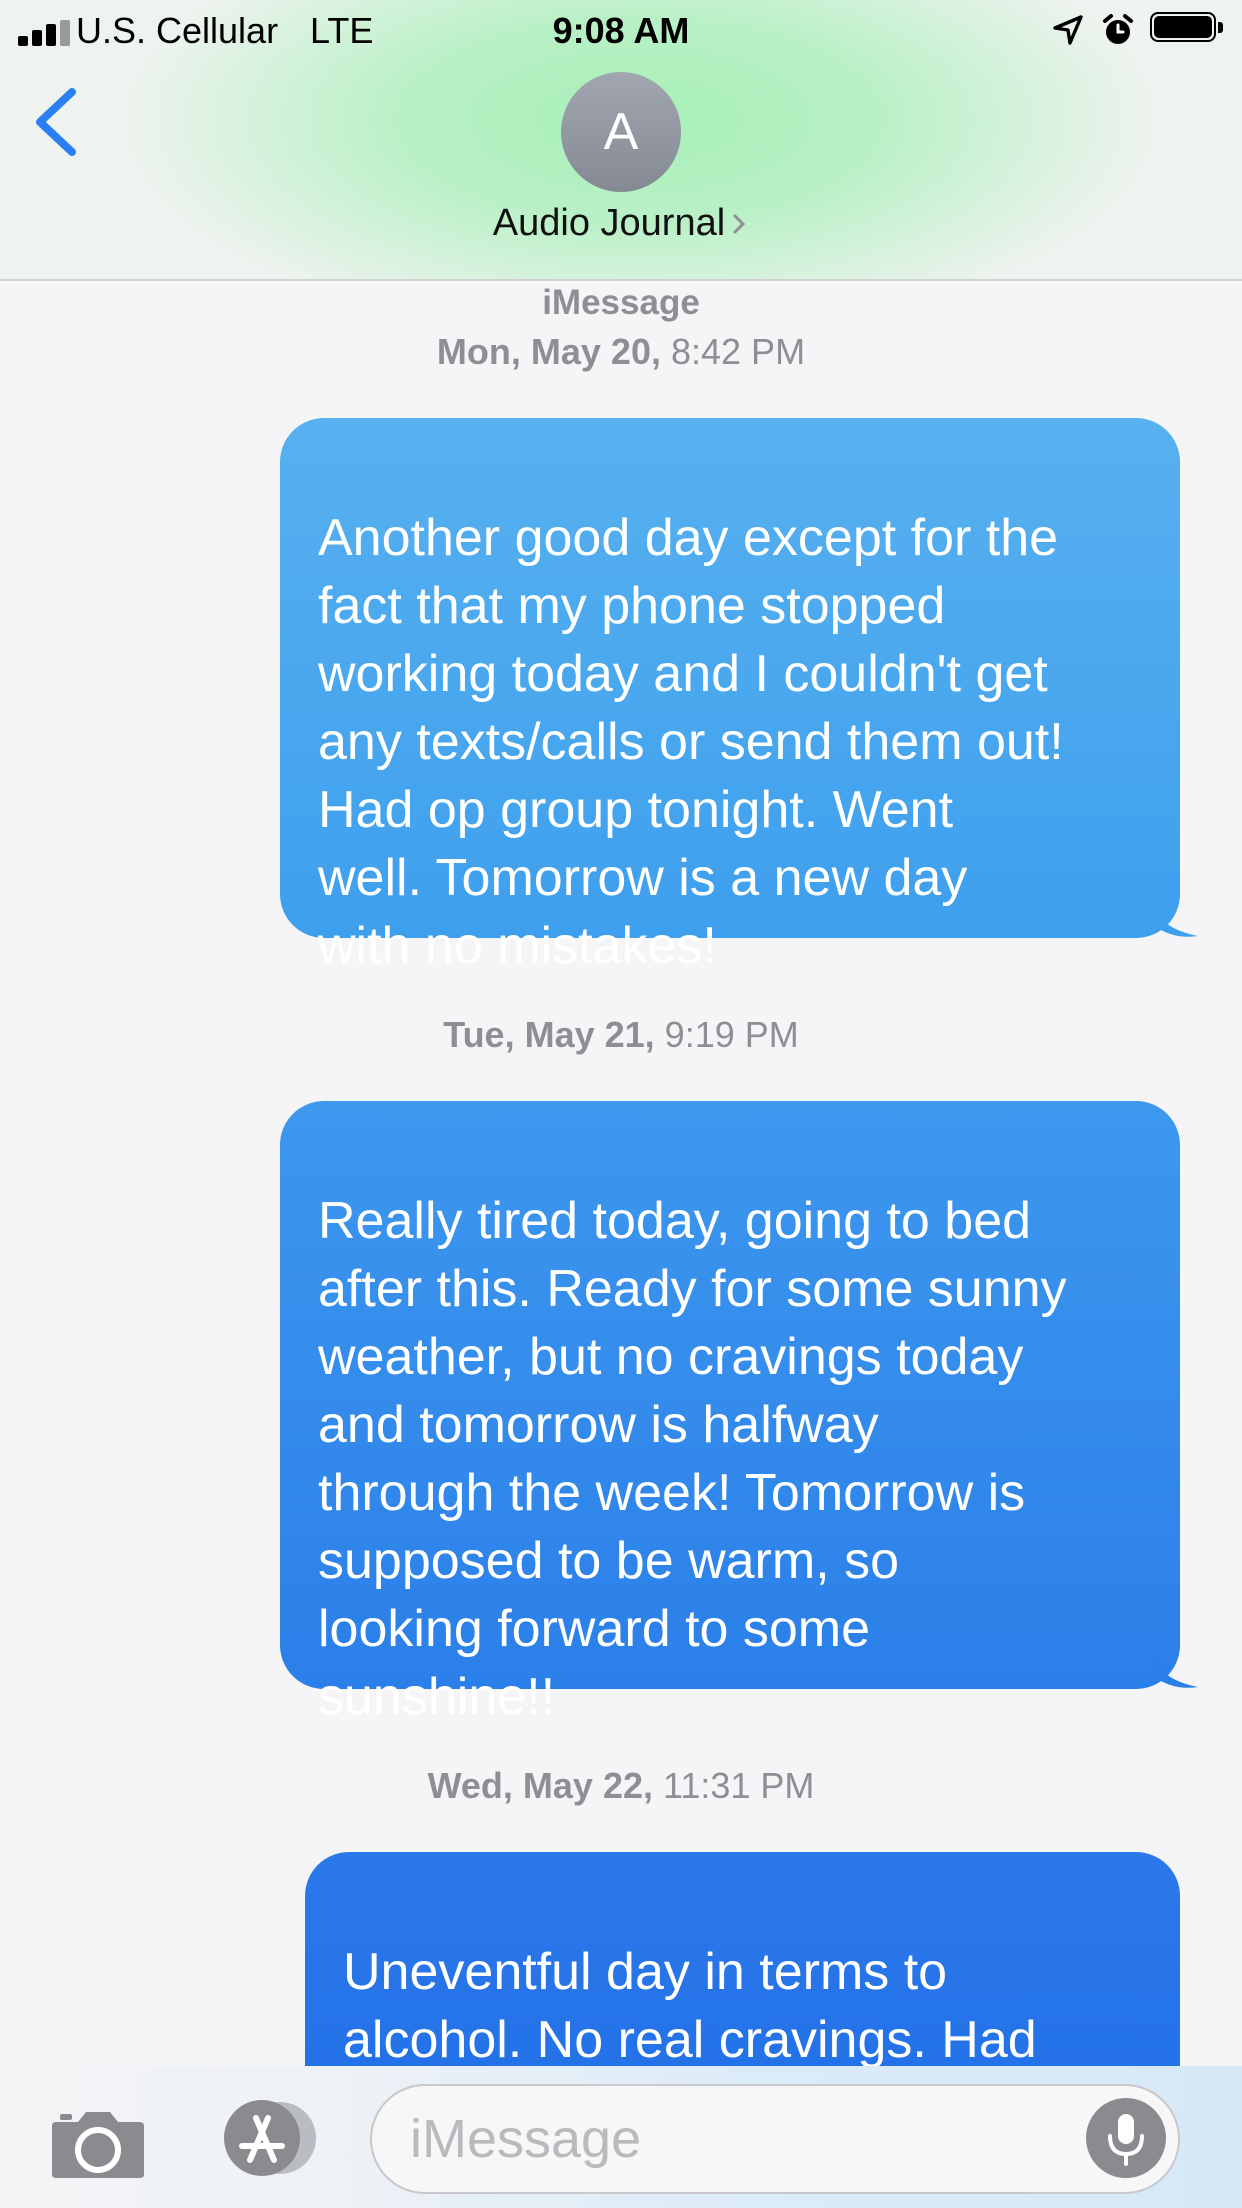  I want to click on alarm-clock-icon, so click(1118, 29).